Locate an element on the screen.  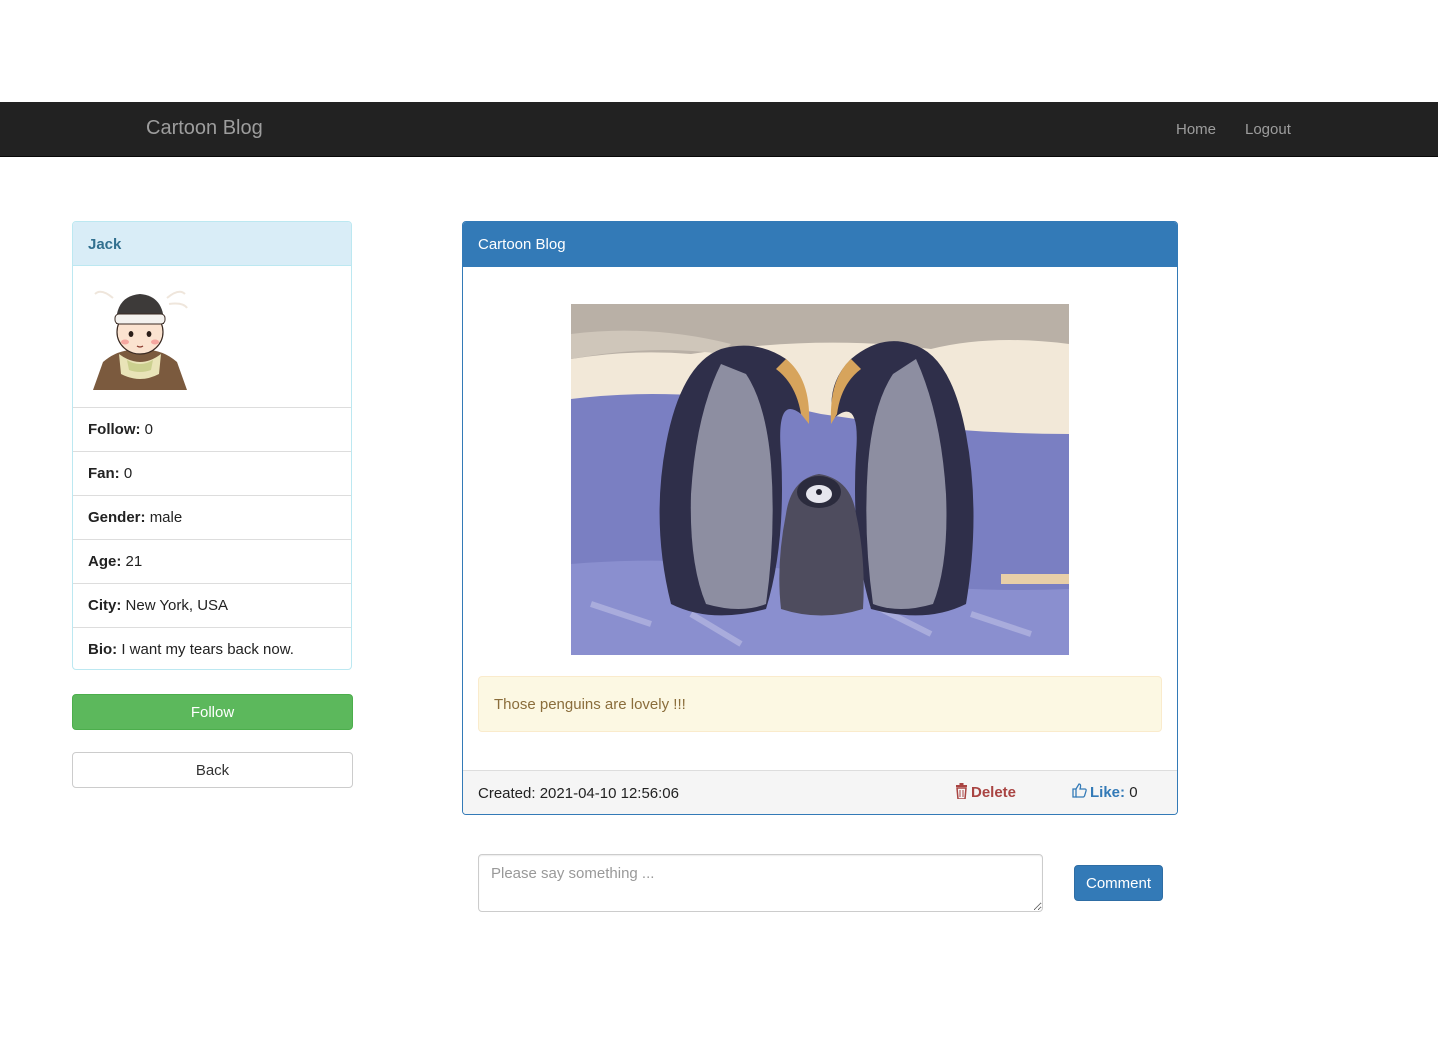
post-title: Cartoon Blog is located at coordinates (820, 244).